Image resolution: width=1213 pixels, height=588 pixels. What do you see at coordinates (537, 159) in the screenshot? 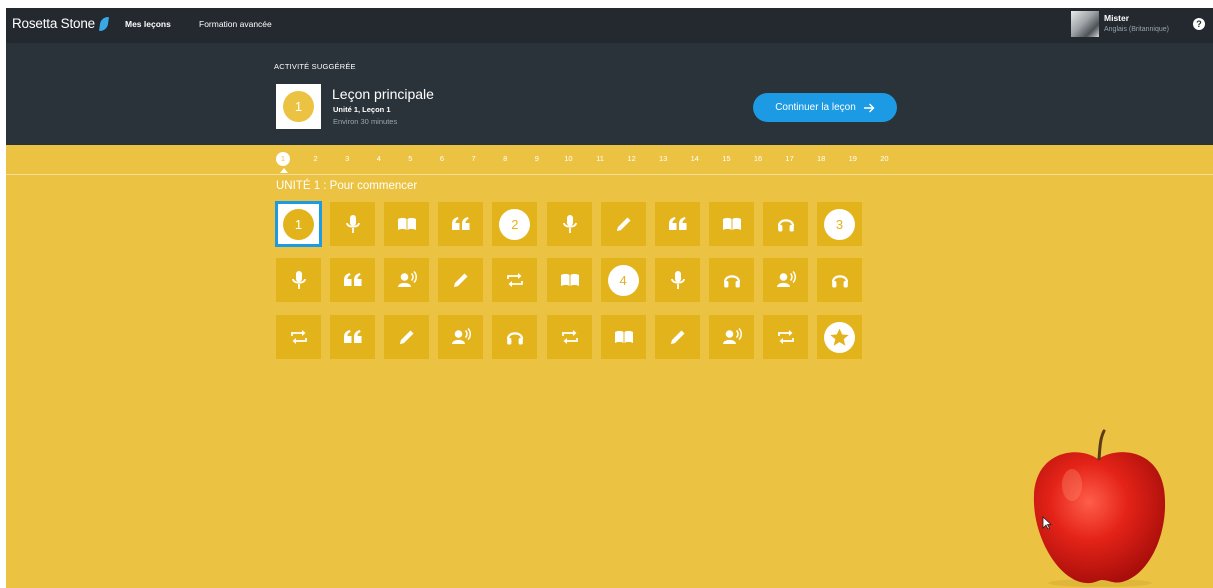
I see `unit-tab-9: 9` at bounding box center [537, 159].